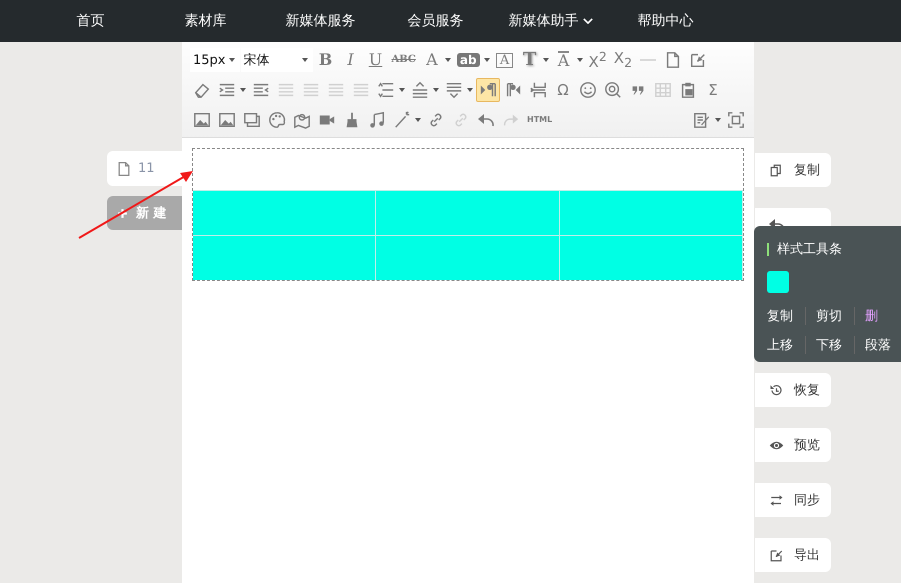 Image resolution: width=901 pixels, height=583 pixels. Describe the element at coordinates (793, 170) in the screenshot. I see `side-button: 复制` at that location.